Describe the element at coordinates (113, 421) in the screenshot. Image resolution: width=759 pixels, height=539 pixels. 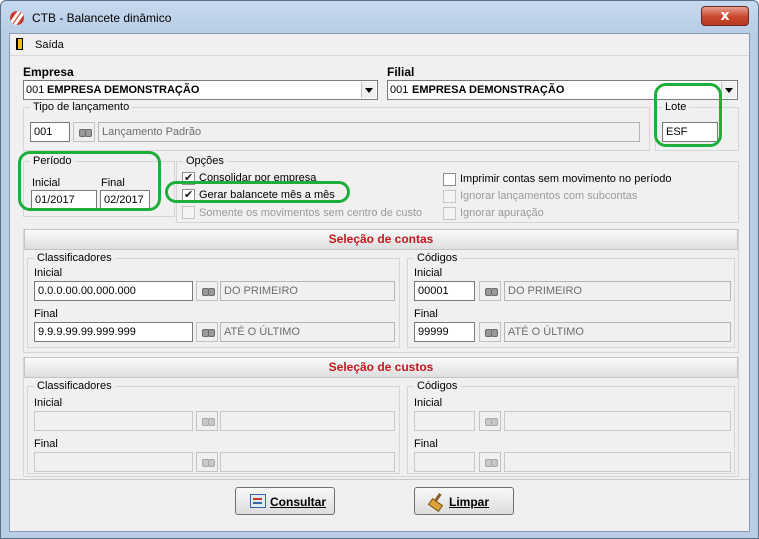
I see `custos-class-inicial-input` at that location.